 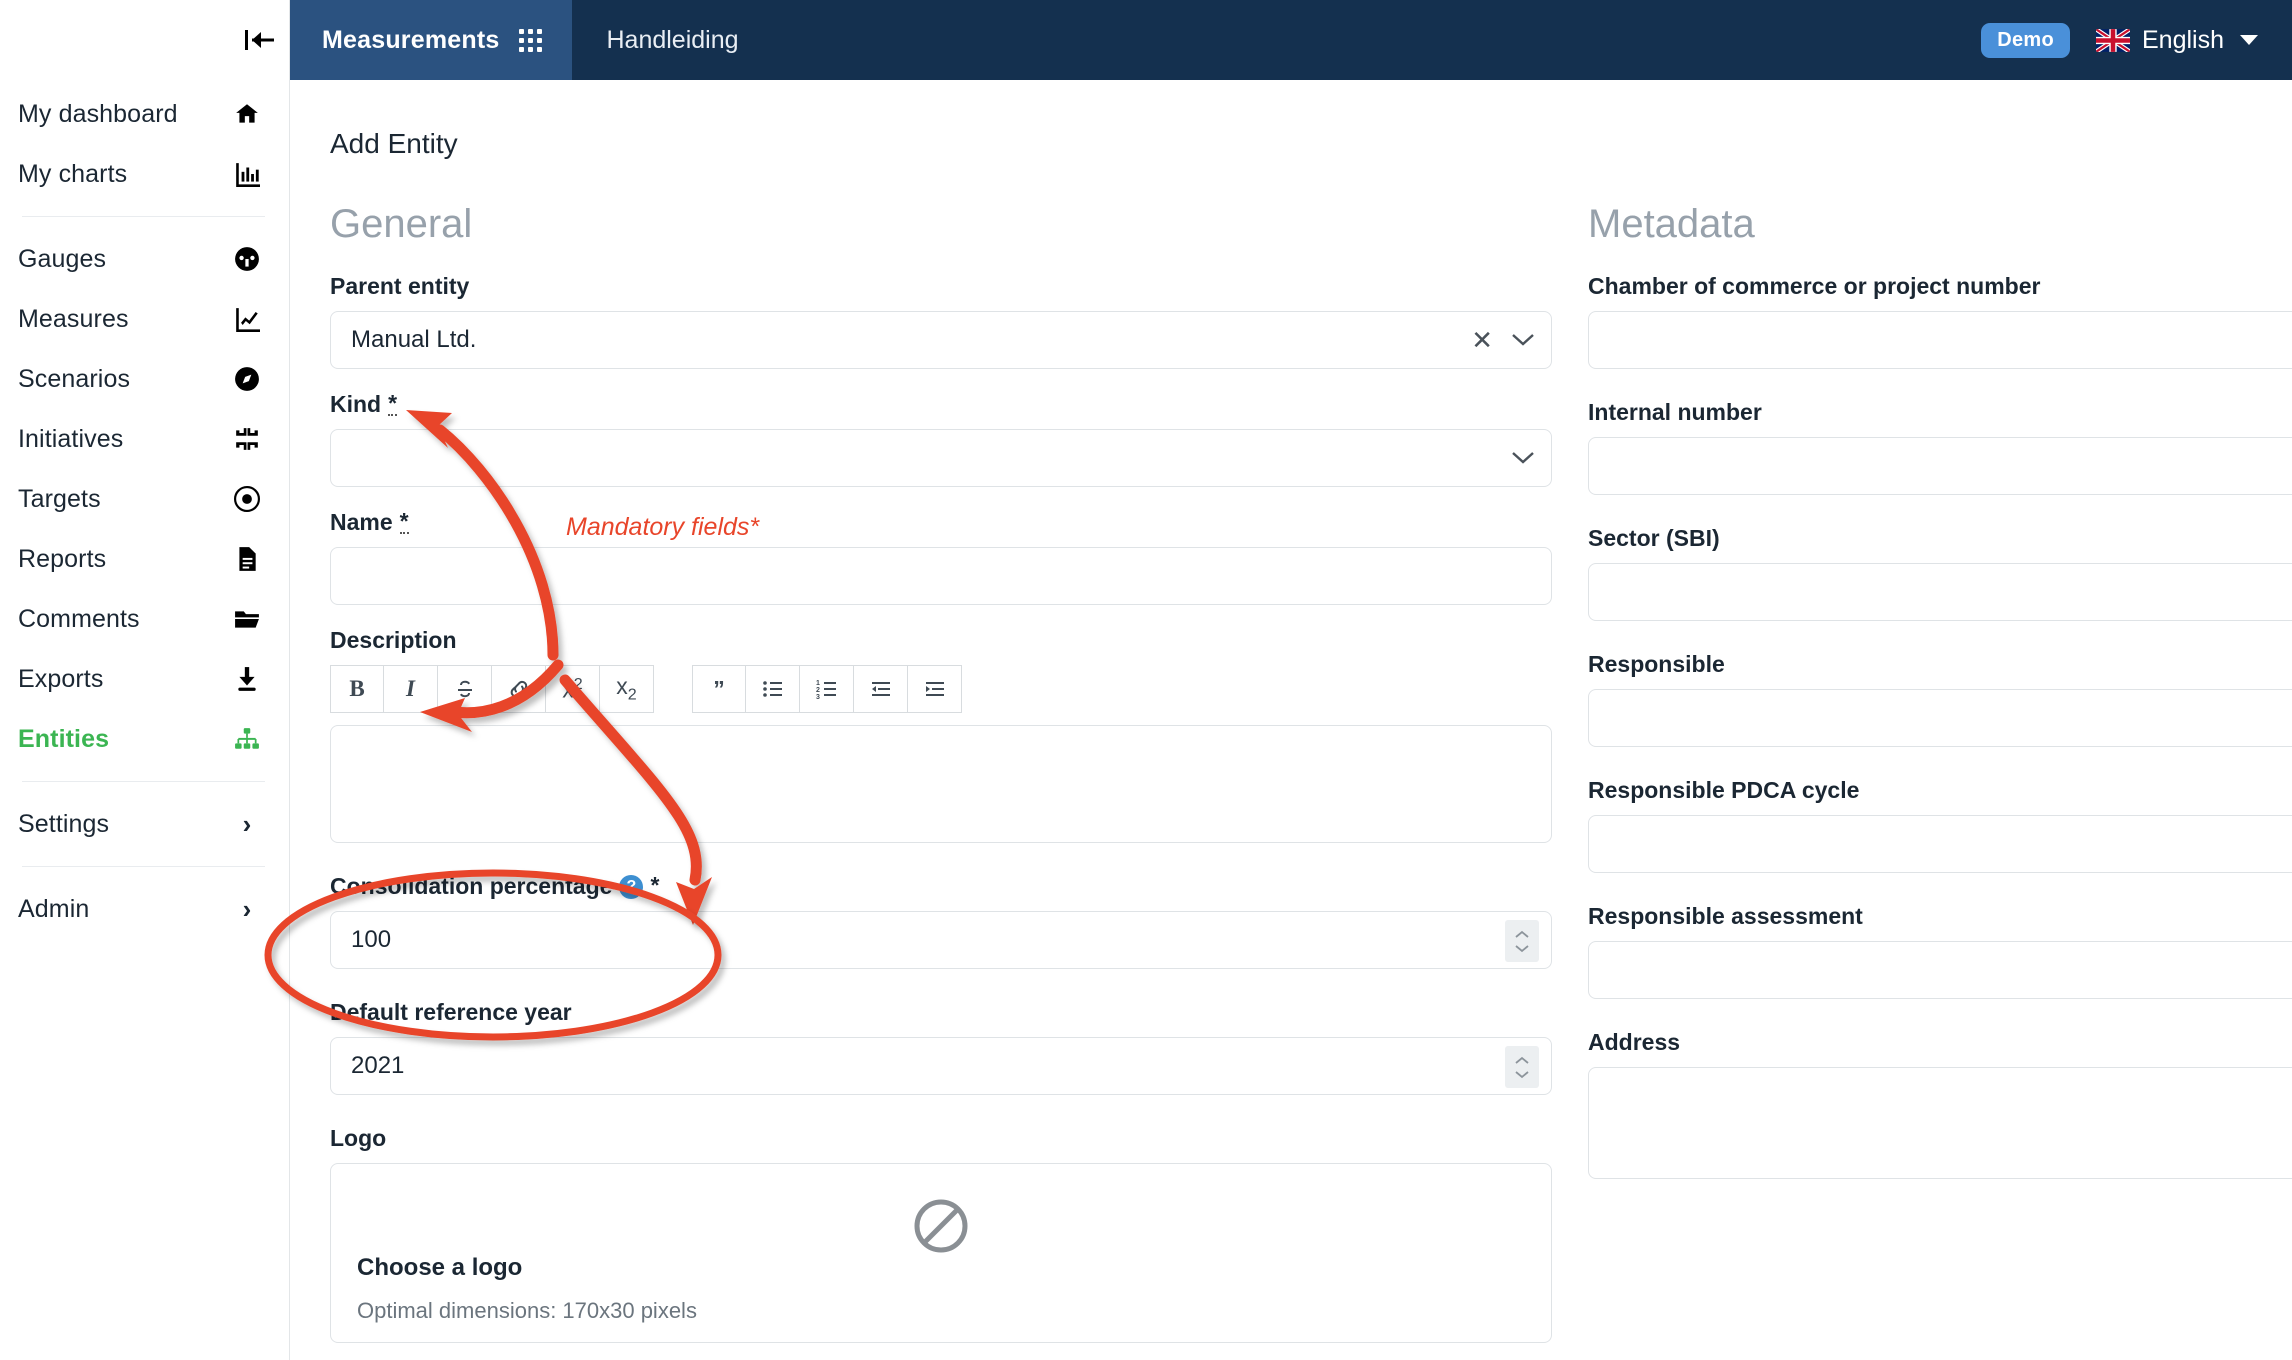 I want to click on field-responsible-pdca-cycle: Responsible PDCA cycle, so click(x=1940, y=825).